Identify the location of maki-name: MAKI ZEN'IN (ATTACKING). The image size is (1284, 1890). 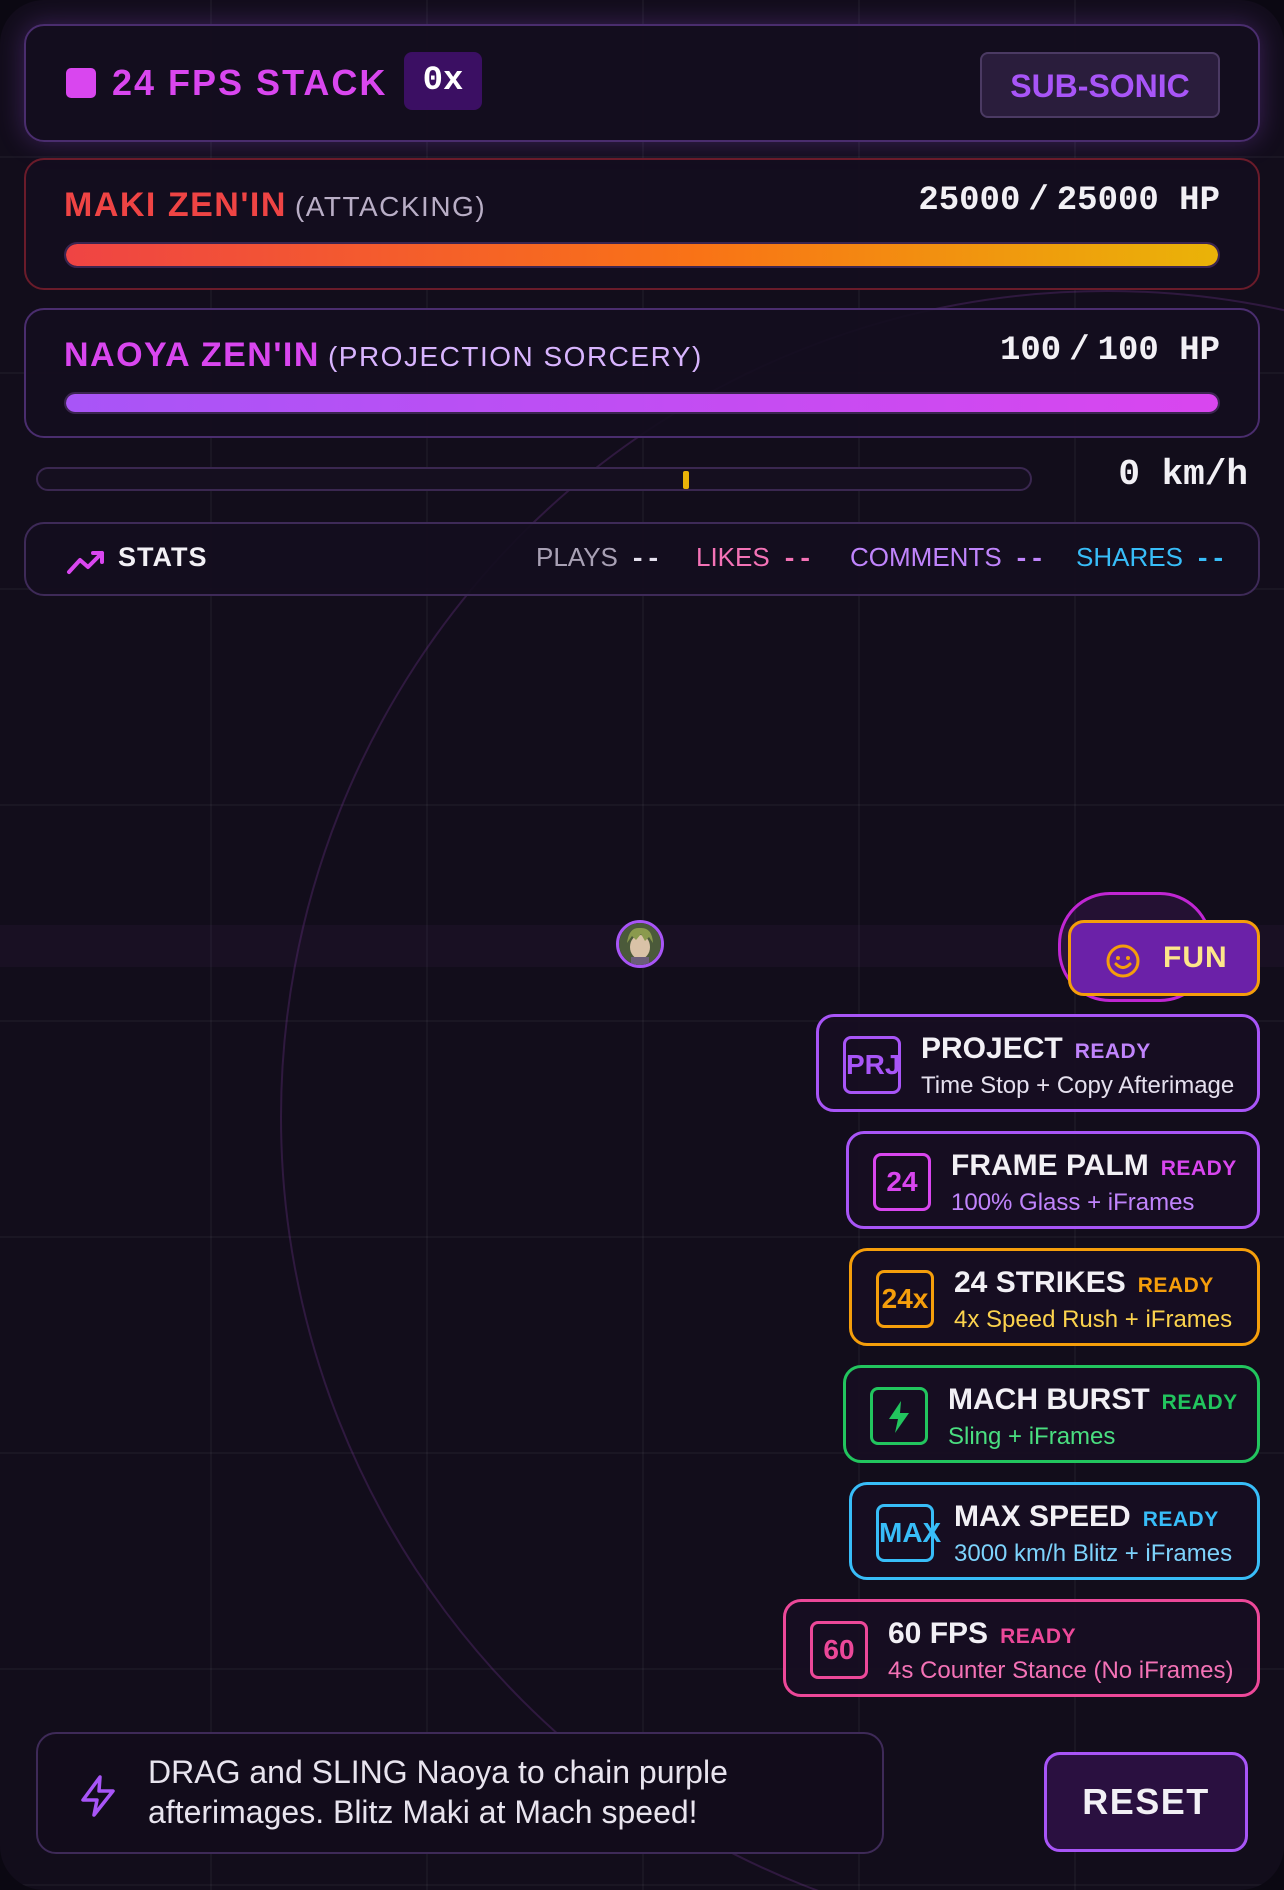
(275, 205).